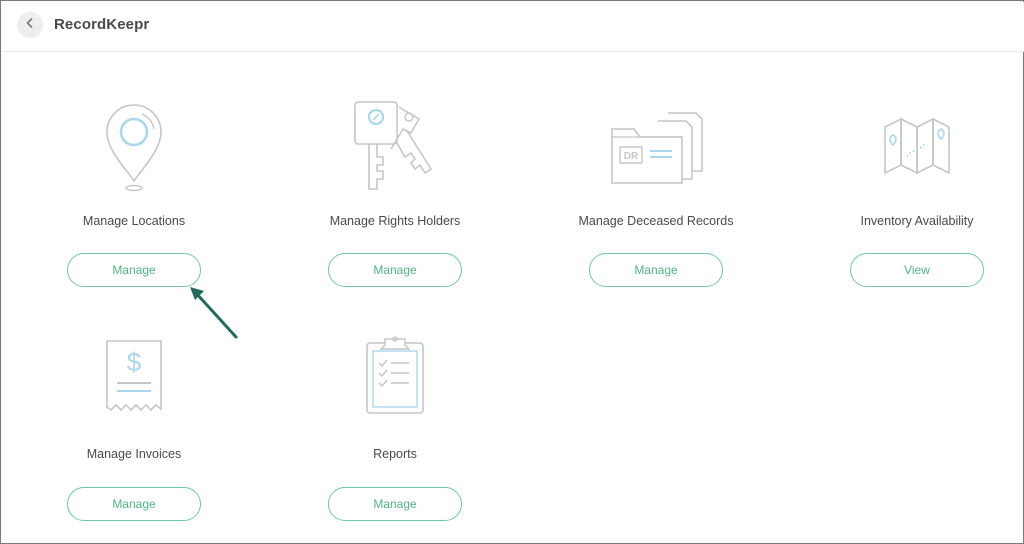  I want to click on inventory-view-button: View, so click(917, 270).